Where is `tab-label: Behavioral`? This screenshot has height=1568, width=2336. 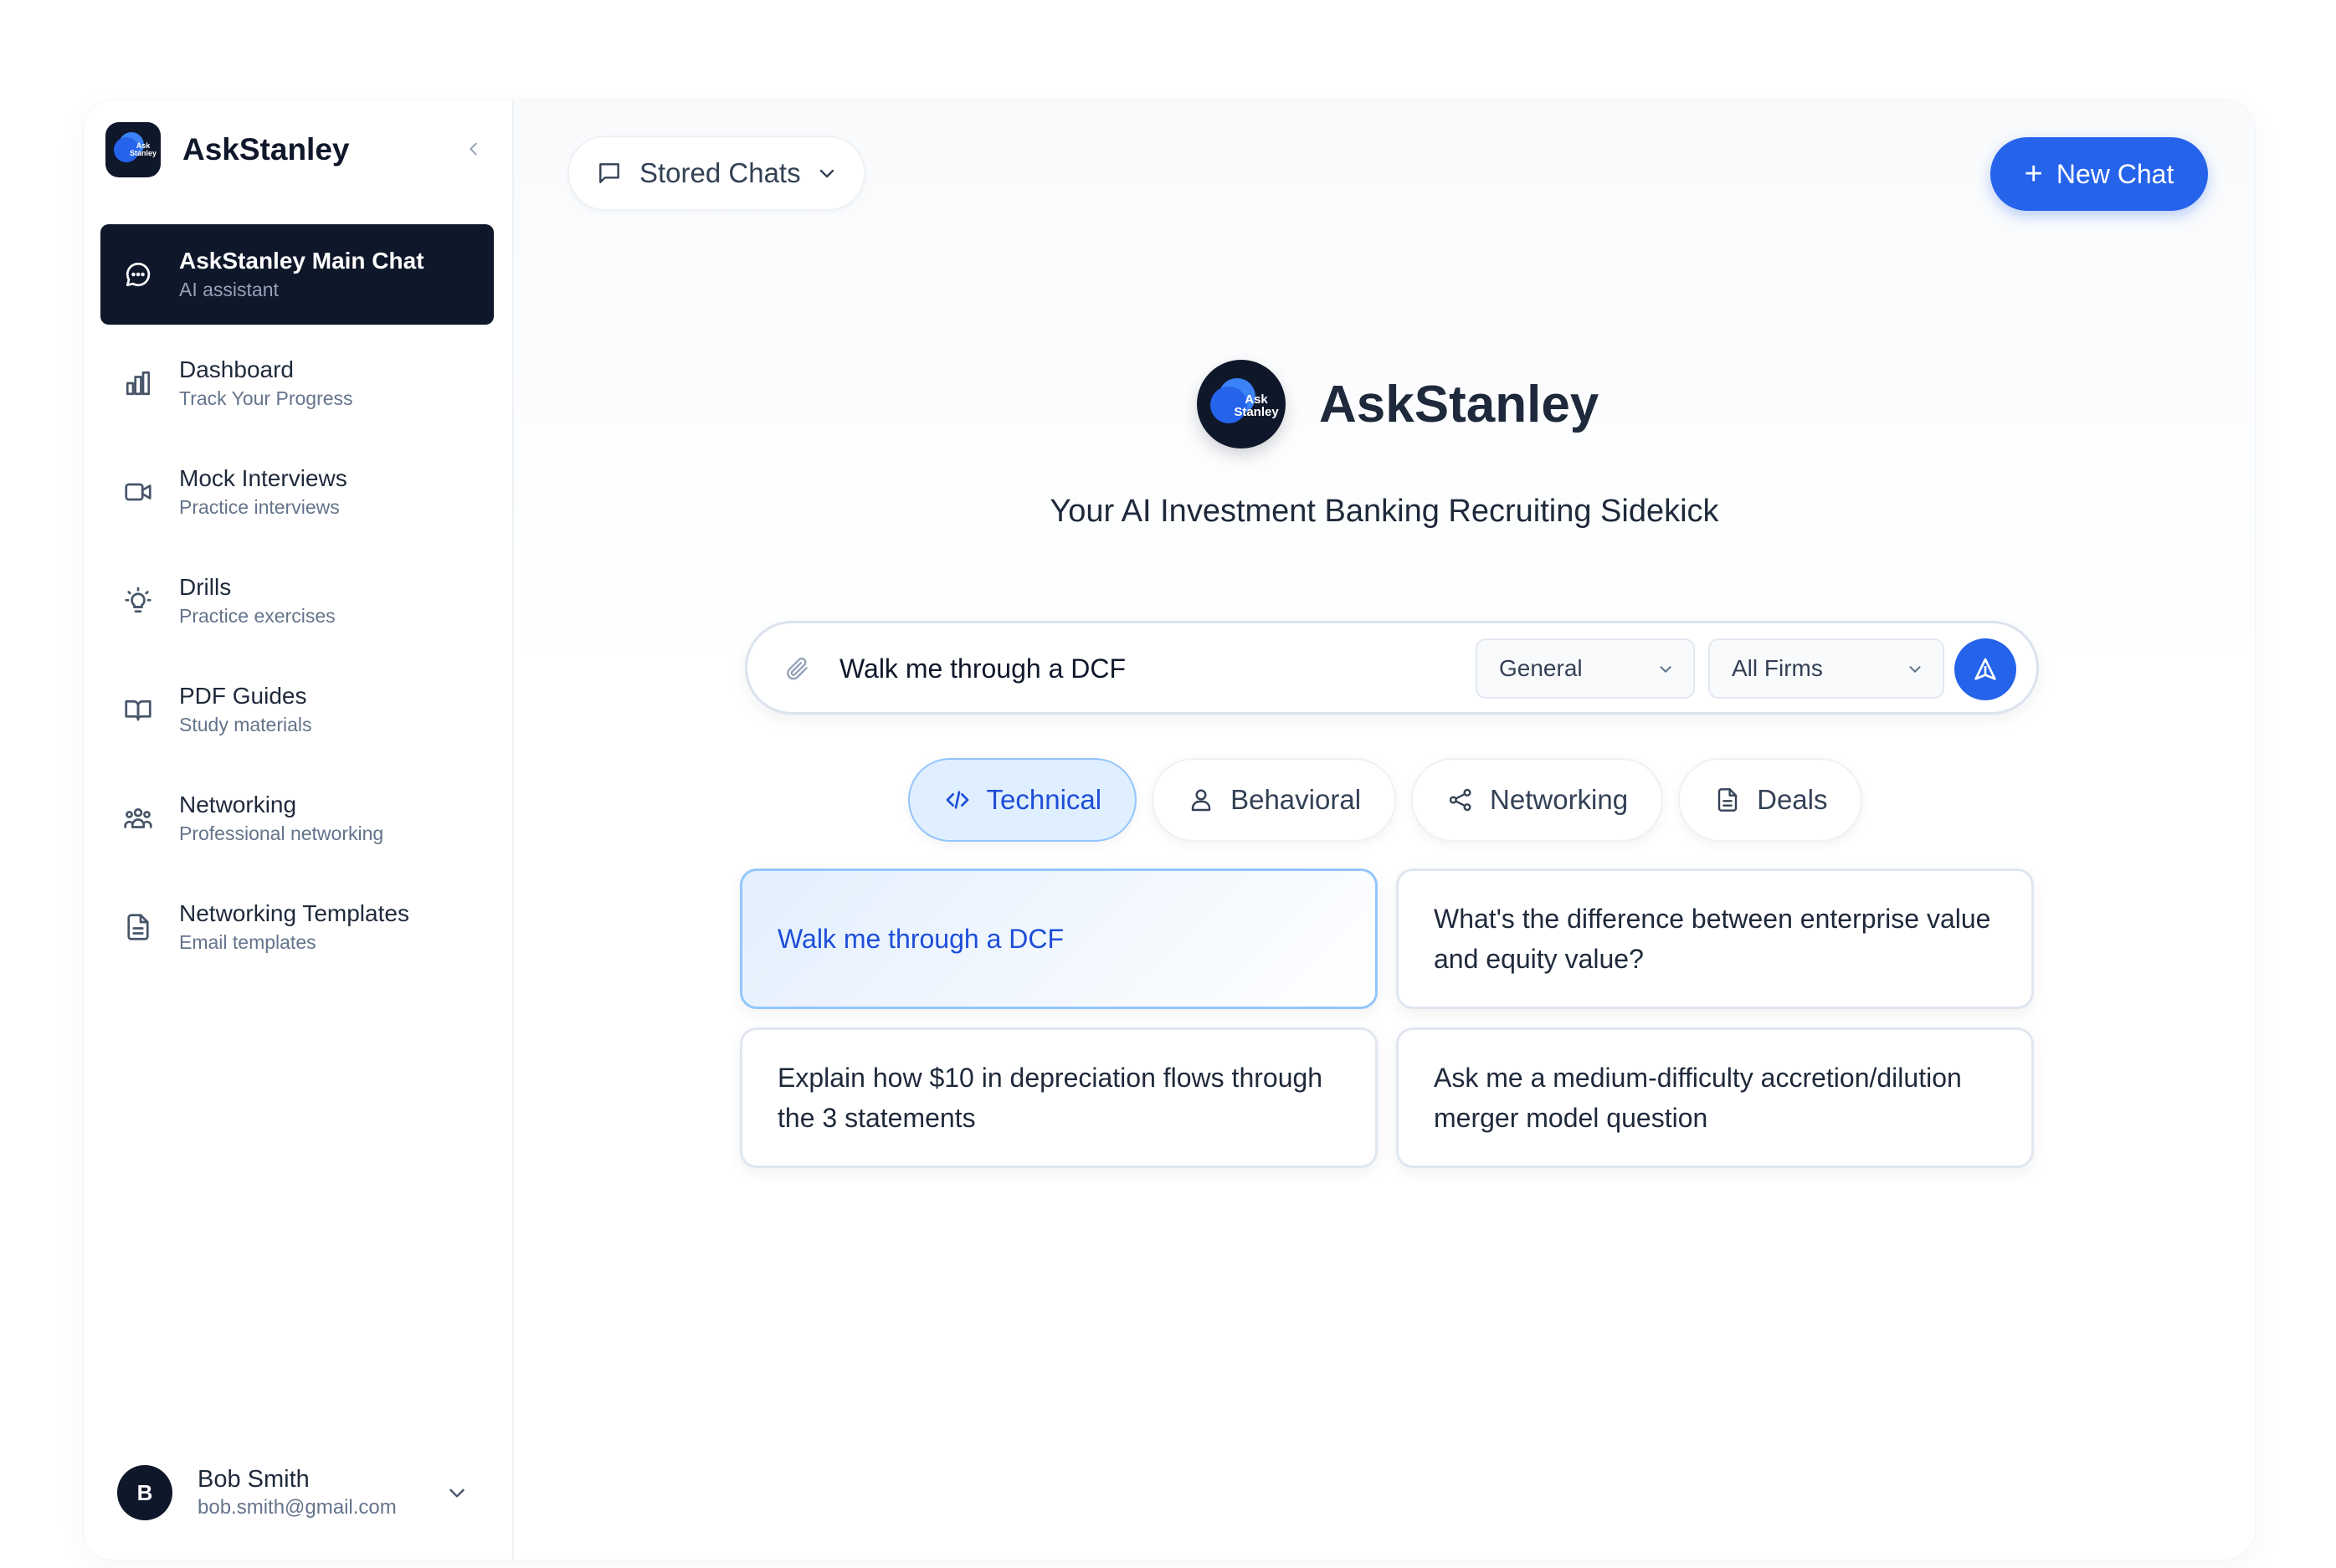 tab-label: Behavioral is located at coordinates (1296, 800).